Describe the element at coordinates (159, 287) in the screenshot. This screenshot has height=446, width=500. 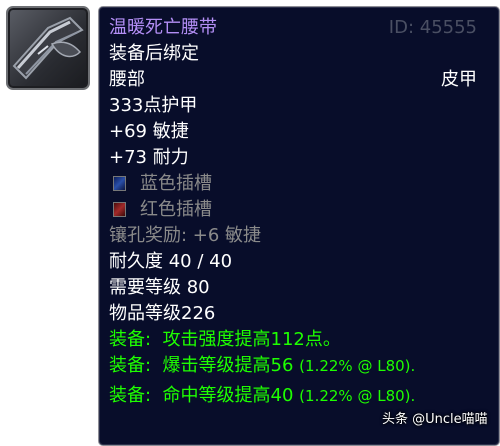
I see `required-level: 需要等级 80` at that location.